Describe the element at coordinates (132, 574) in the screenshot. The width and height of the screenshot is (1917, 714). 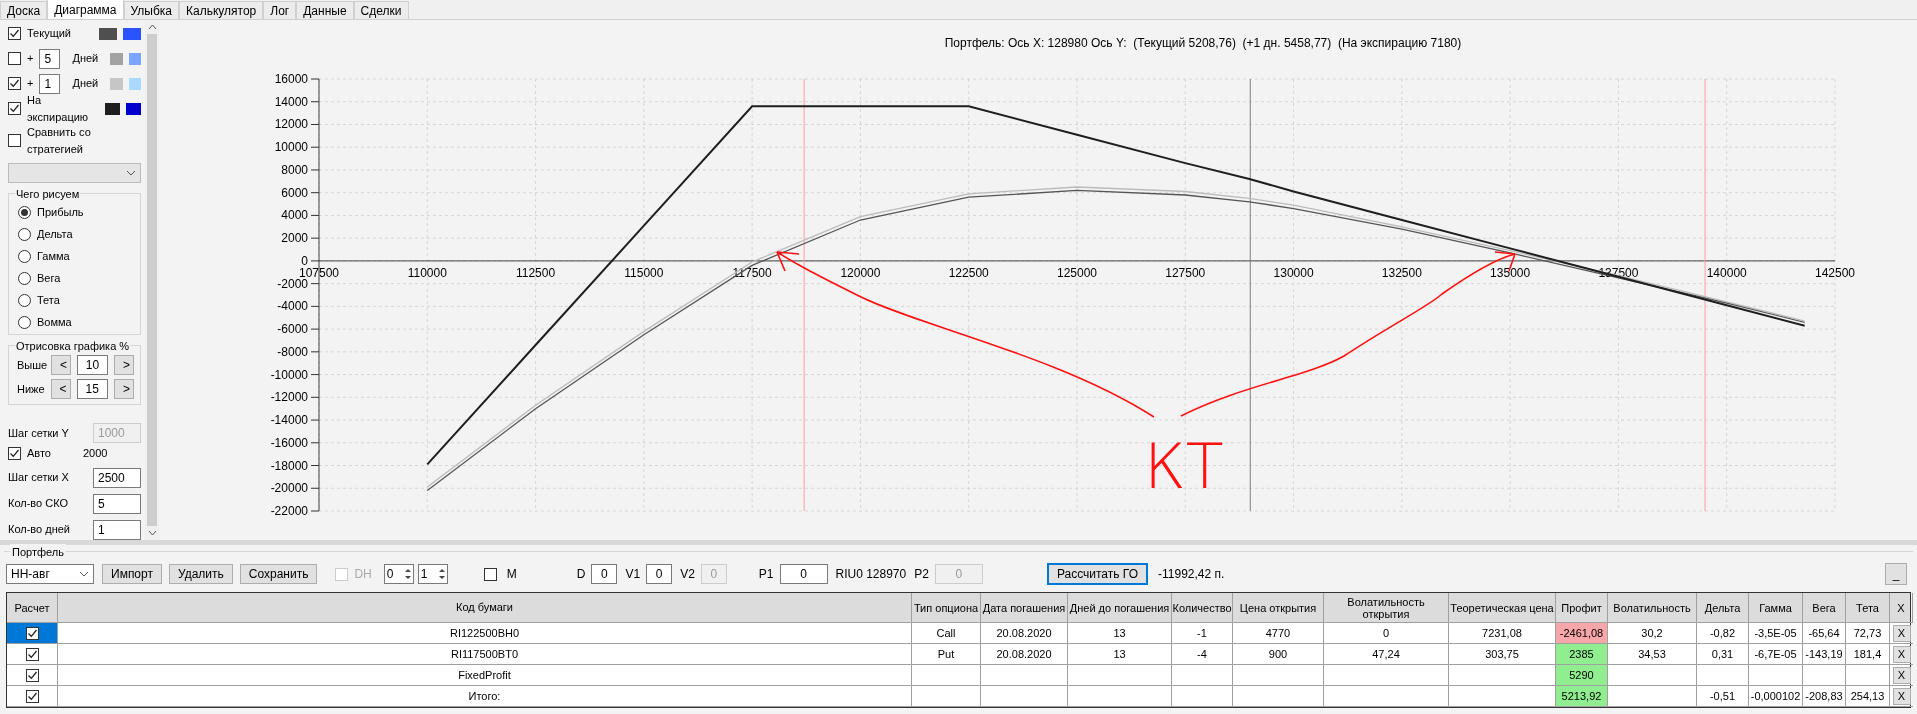
I see `button: Импорт` at that location.